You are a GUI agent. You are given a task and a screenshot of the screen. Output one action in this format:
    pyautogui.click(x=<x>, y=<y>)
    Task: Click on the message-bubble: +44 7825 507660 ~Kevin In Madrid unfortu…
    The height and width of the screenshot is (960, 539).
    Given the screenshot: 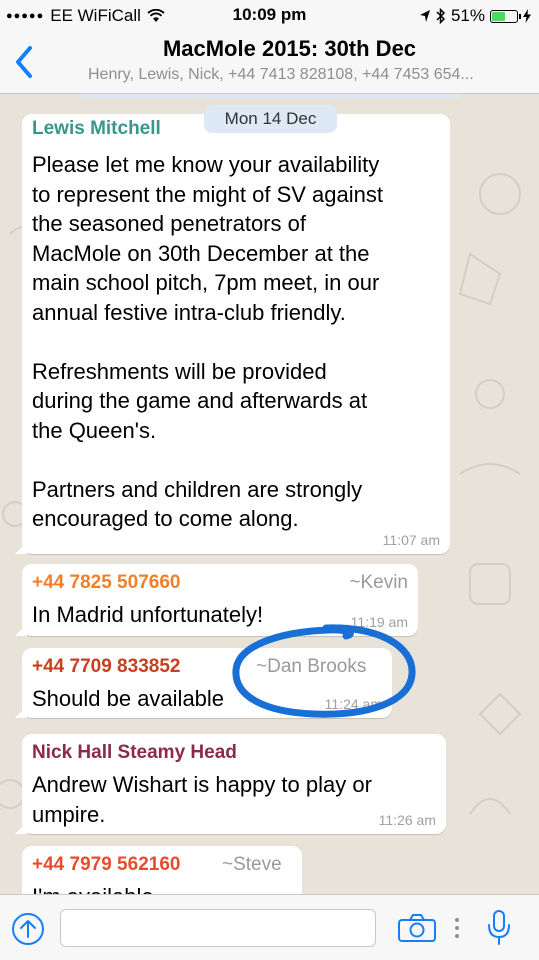 What is the action you would take?
    pyautogui.click(x=216, y=600)
    